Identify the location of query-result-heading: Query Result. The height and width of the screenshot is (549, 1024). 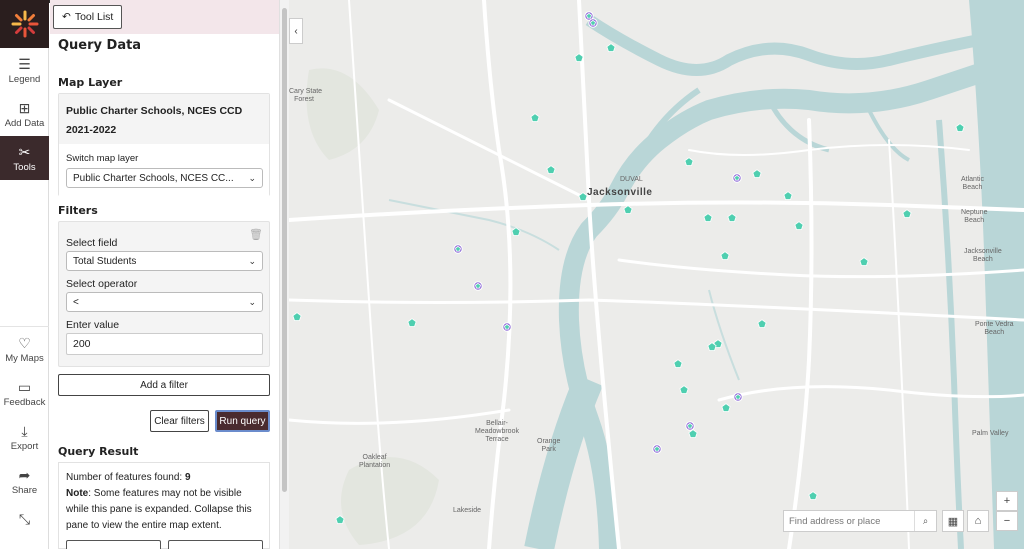
(98, 451).